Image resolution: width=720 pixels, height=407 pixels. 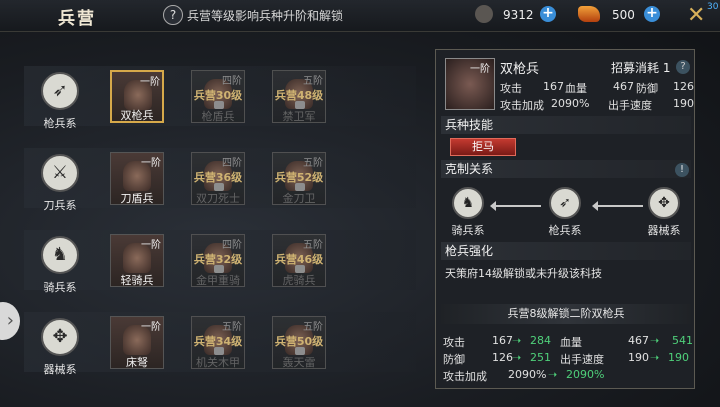 I want to click on page-title: 兵营, so click(x=77, y=19).